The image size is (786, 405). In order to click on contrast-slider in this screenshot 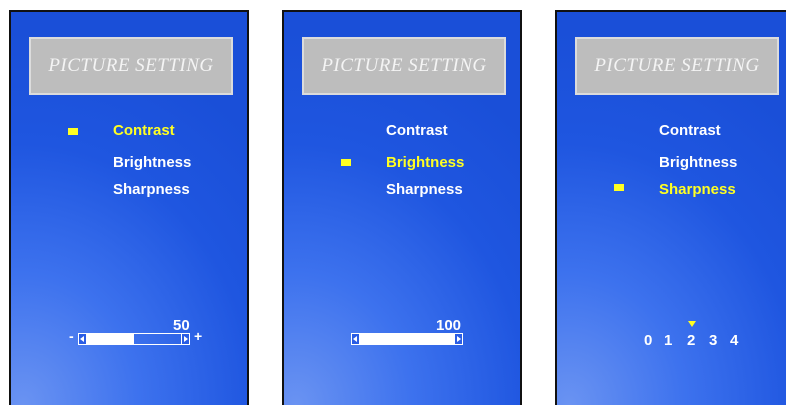, I will do `click(134, 339)`.